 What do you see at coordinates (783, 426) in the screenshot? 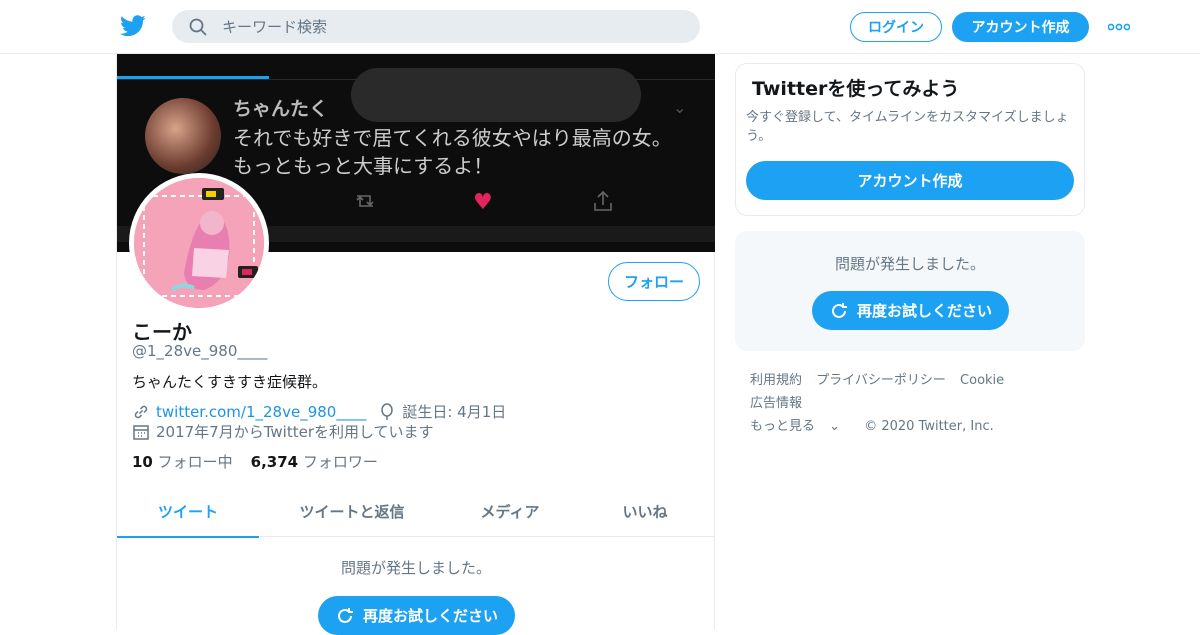
I see `footer-more-label: もっと見る` at bounding box center [783, 426].